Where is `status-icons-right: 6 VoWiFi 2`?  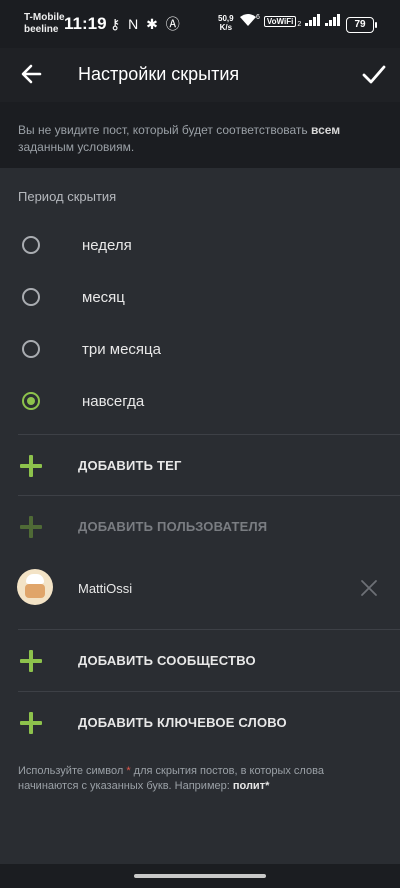
status-icons-right: 6 VoWiFi 2 is located at coordinates (290, 21).